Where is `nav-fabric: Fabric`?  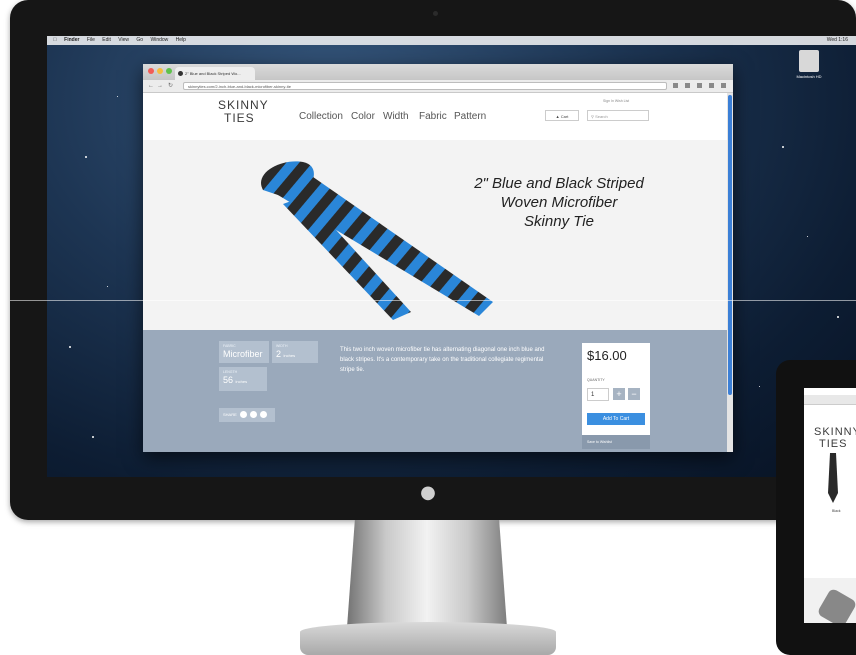 nav-fabric: Fabric is located at coordinates (433, 116).